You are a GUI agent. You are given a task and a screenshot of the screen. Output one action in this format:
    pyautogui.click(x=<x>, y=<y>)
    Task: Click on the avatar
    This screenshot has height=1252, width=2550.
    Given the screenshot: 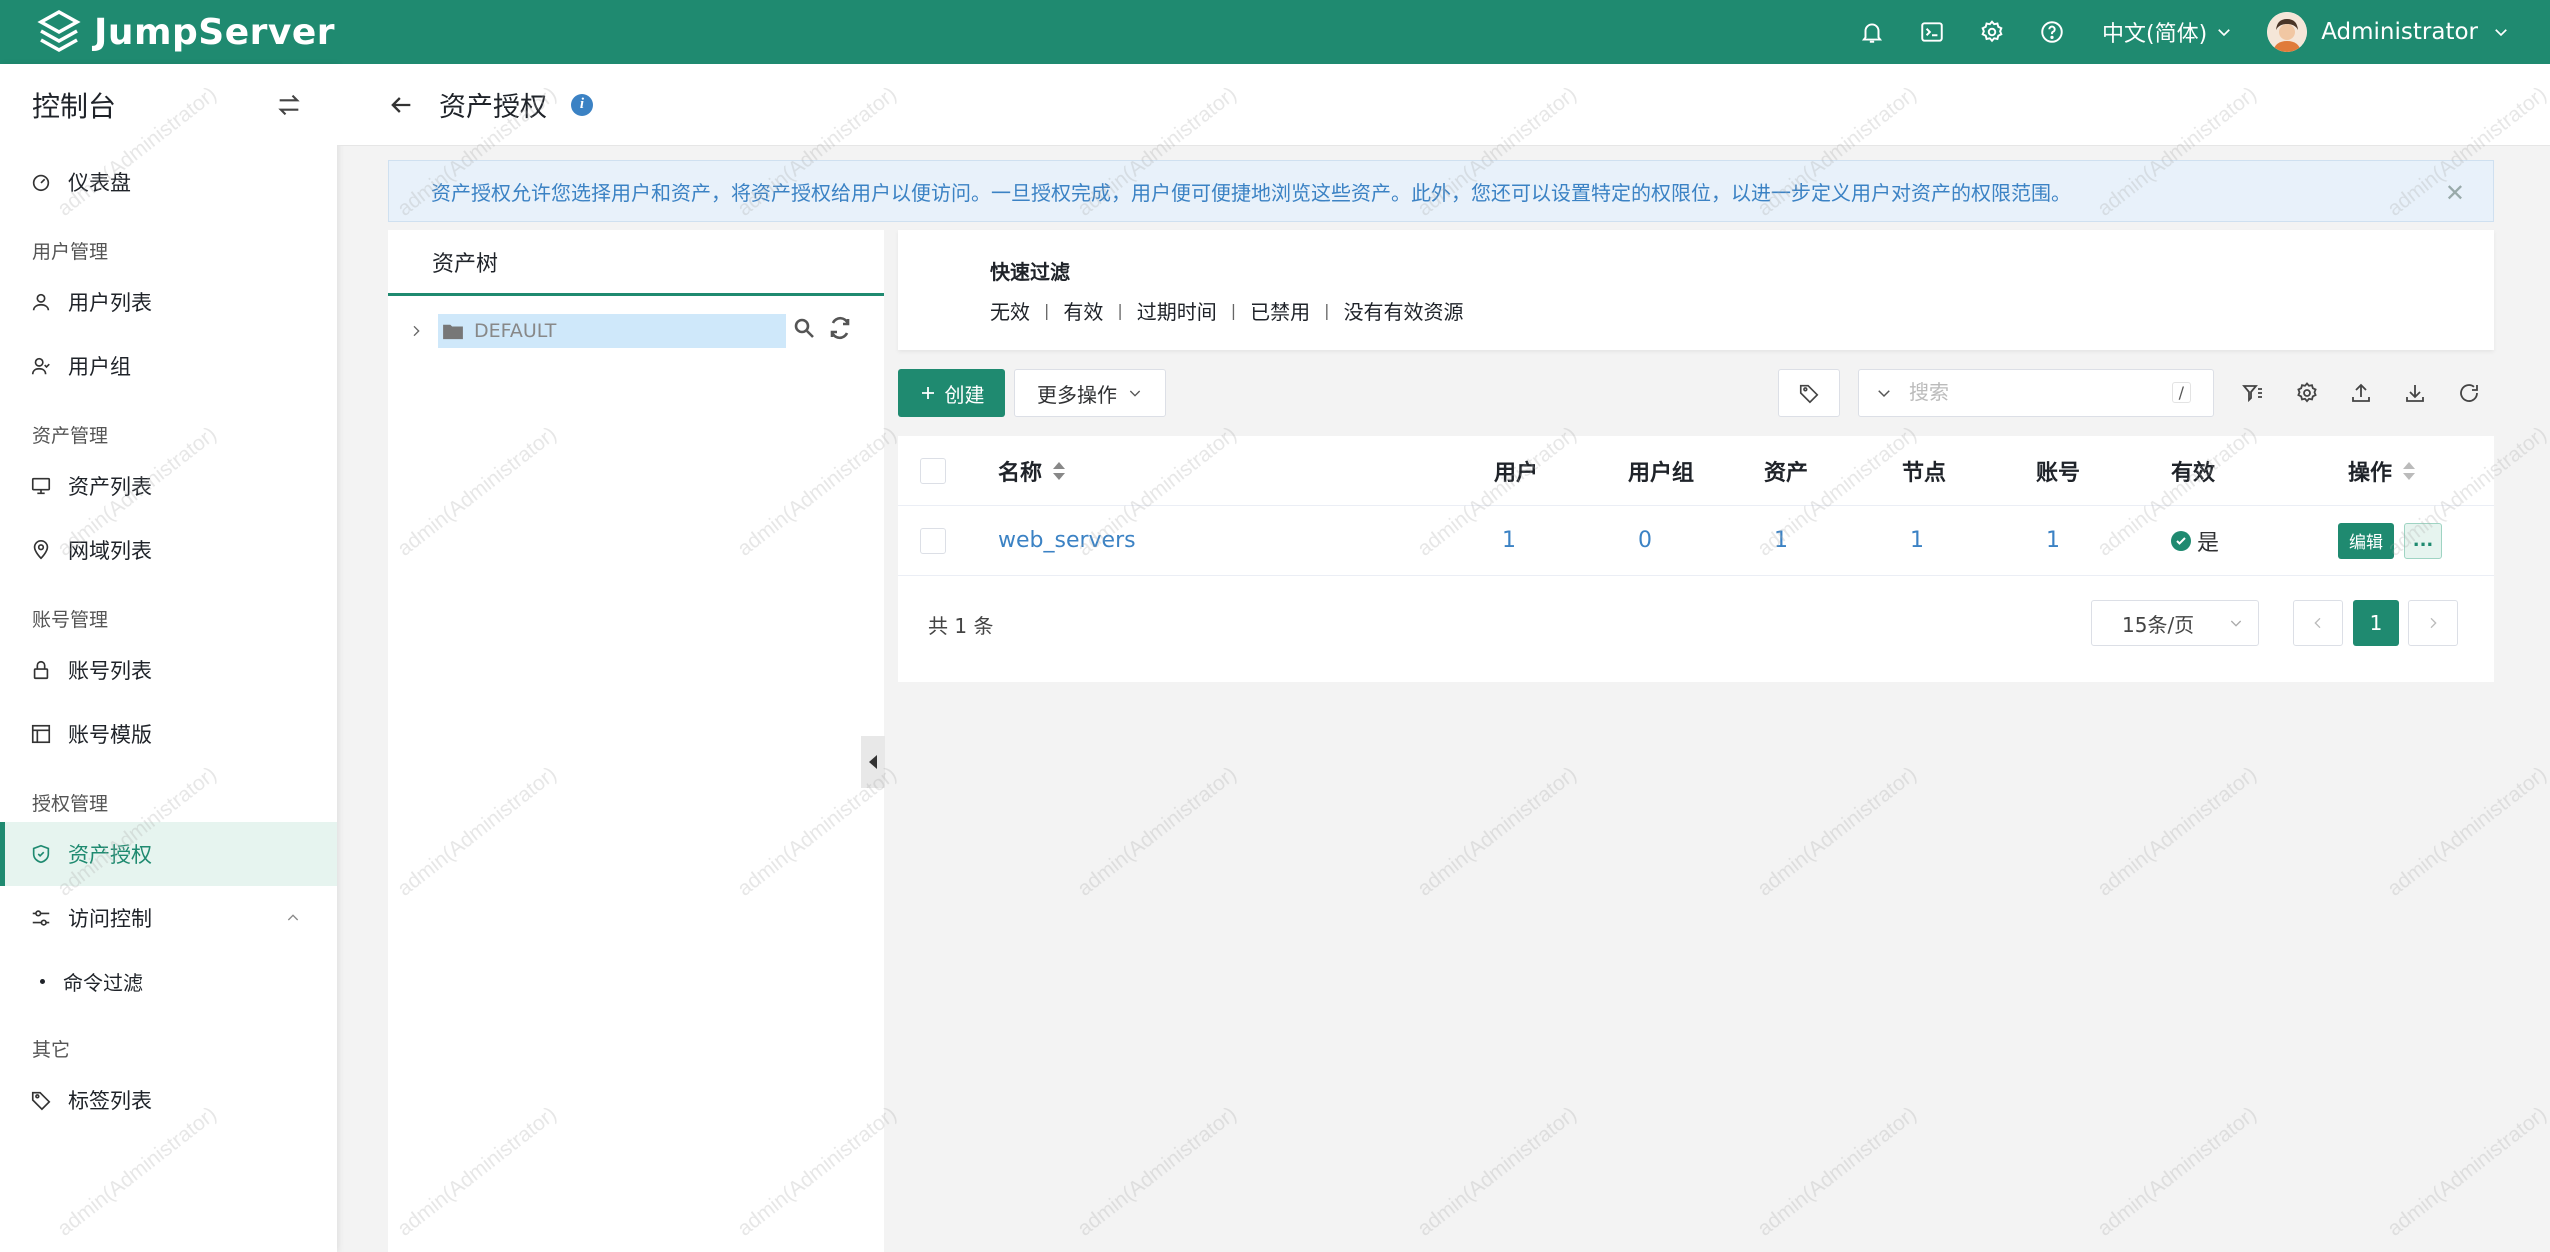 What is the action you would take?
    pyautogui.click(x=2287, y=32)
    